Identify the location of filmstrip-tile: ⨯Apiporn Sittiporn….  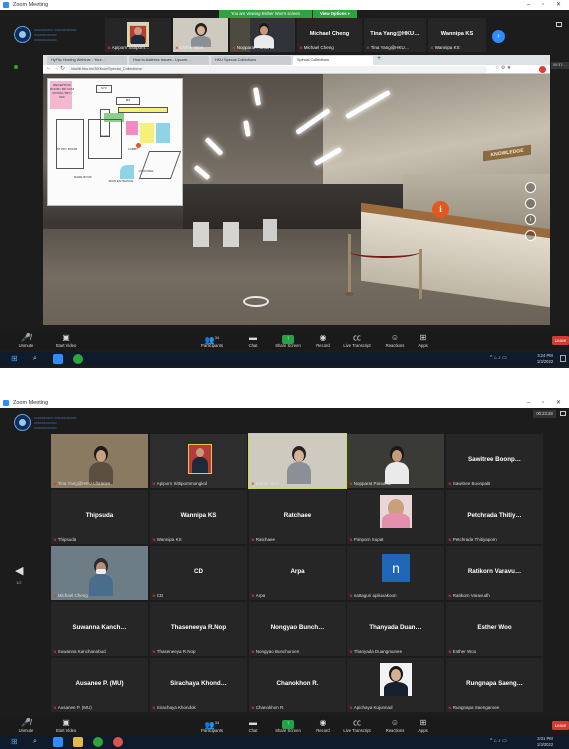
(138, 35).